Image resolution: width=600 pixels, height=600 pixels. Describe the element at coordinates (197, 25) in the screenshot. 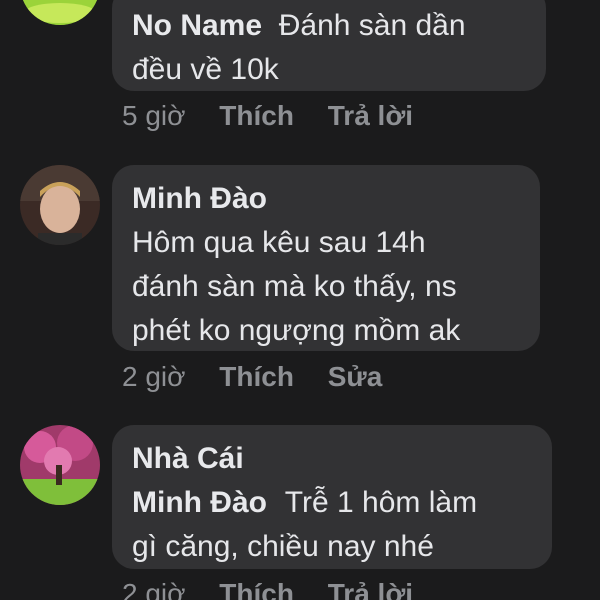

I see `comment-author: No Name` at that location.